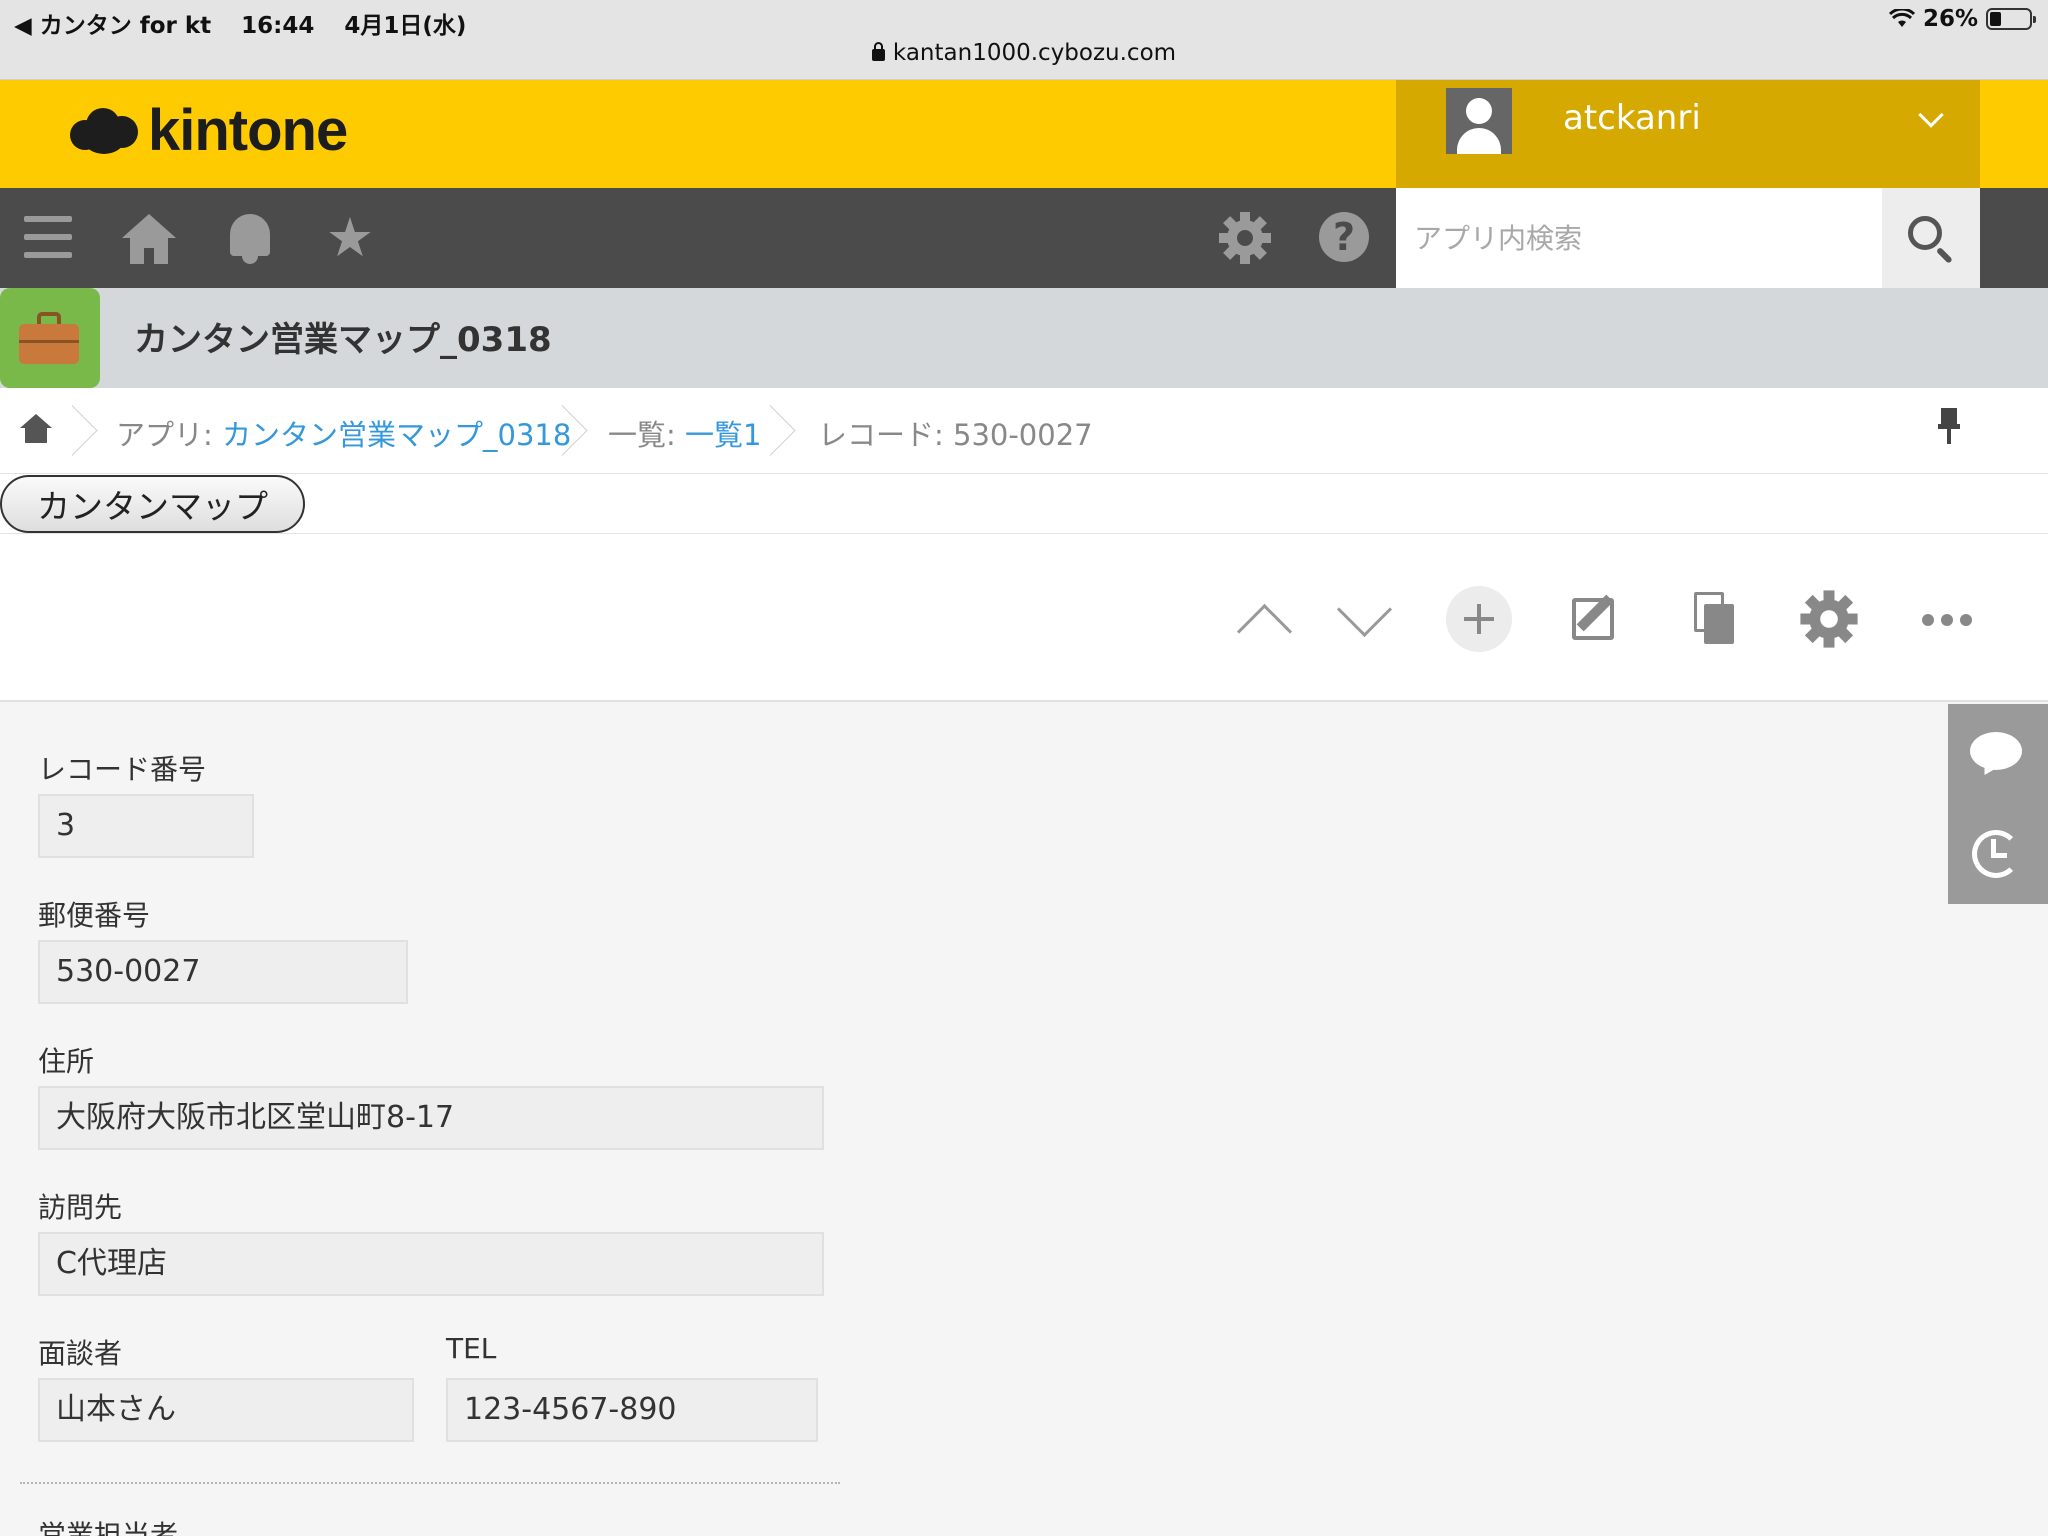  Describe the element at coordinates (1950, 19) in the screenshot. I see `battery-percent: 26%` at that location.